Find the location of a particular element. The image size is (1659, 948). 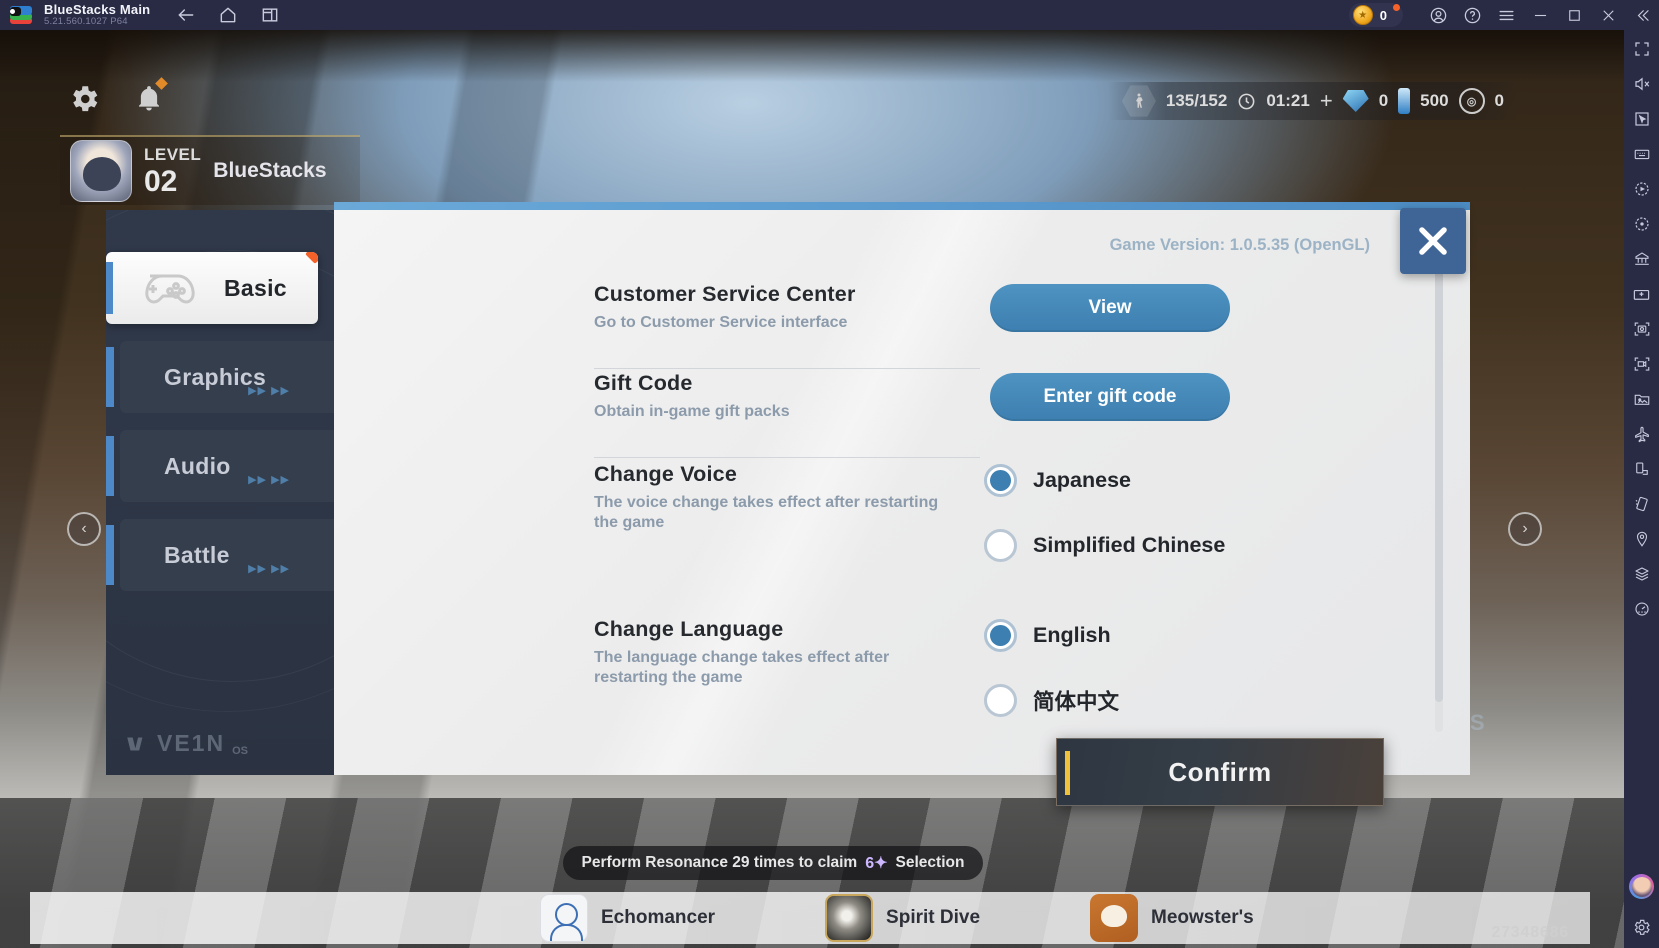

background-top-shade is located at coordinates (812, 56).